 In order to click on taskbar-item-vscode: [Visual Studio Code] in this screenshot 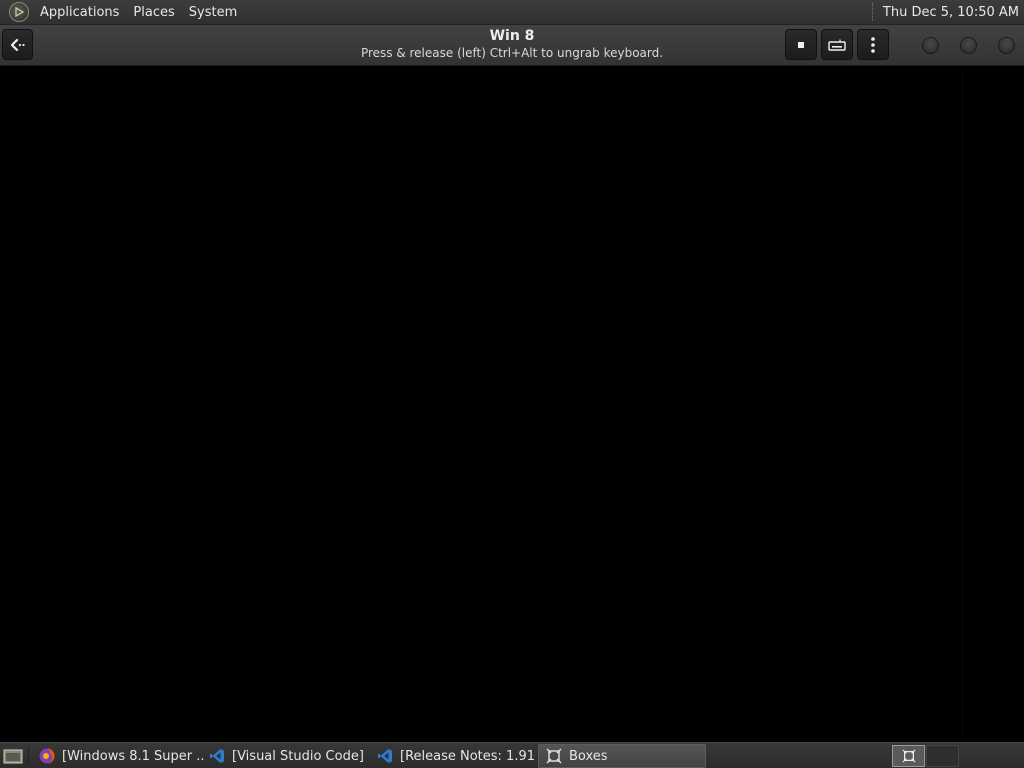, I will do `click(283, 756)`.